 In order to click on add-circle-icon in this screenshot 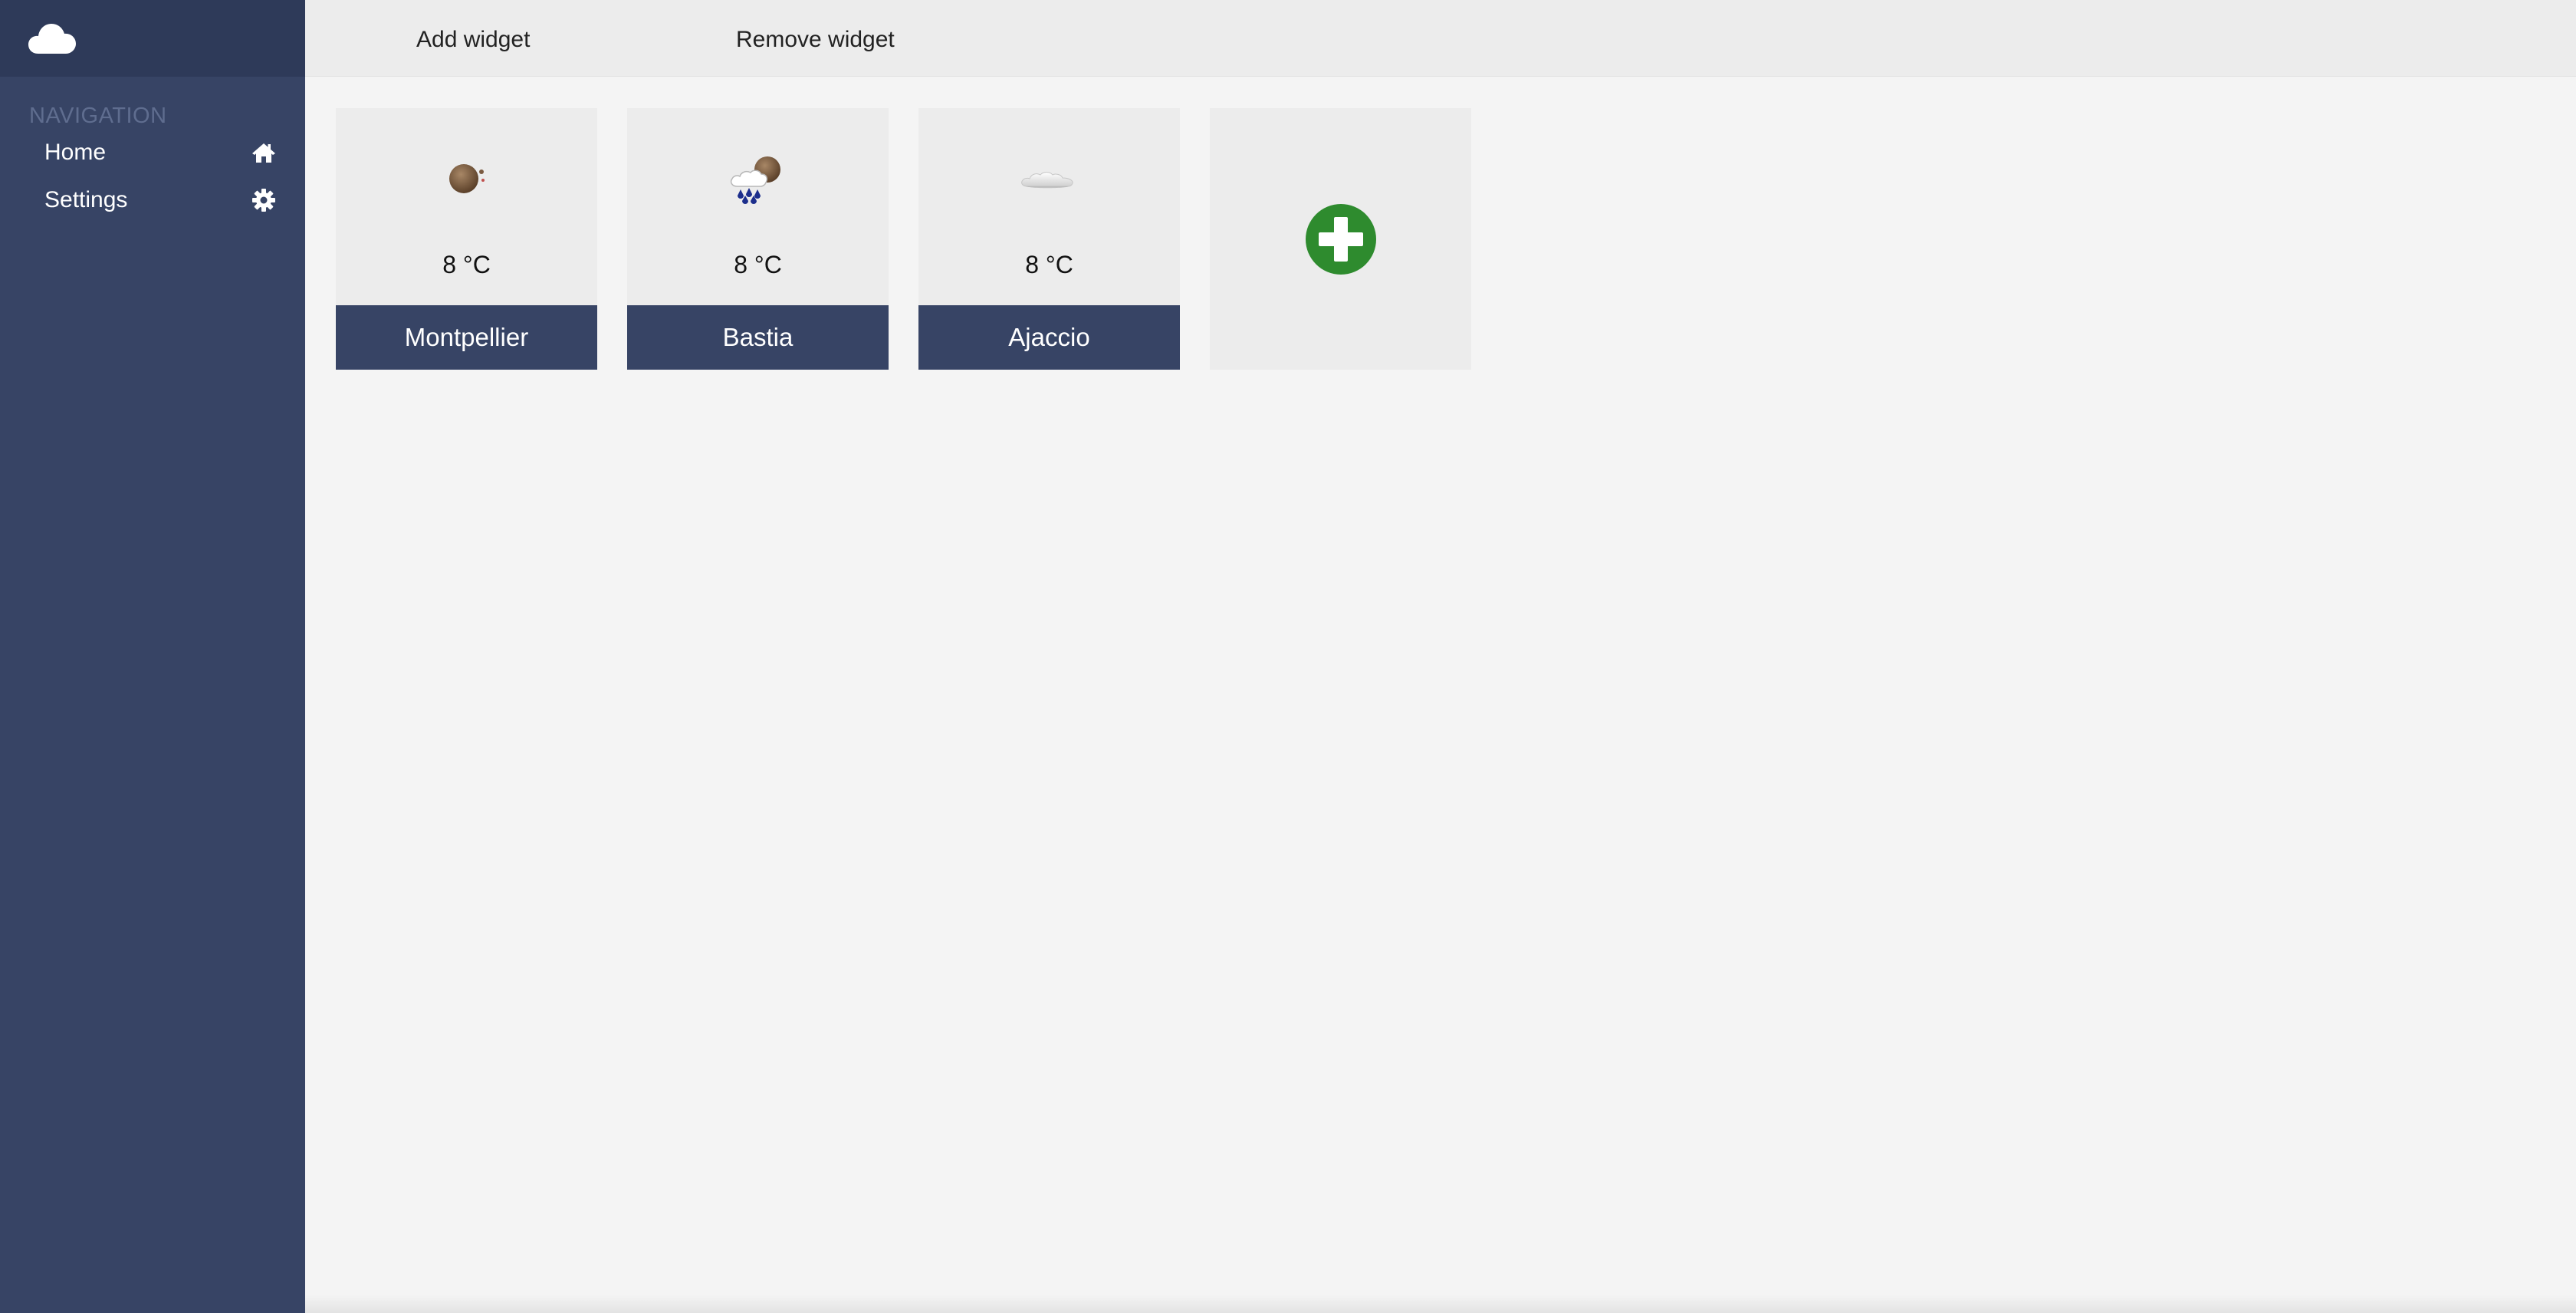, I will do `click(1341, 239)`.